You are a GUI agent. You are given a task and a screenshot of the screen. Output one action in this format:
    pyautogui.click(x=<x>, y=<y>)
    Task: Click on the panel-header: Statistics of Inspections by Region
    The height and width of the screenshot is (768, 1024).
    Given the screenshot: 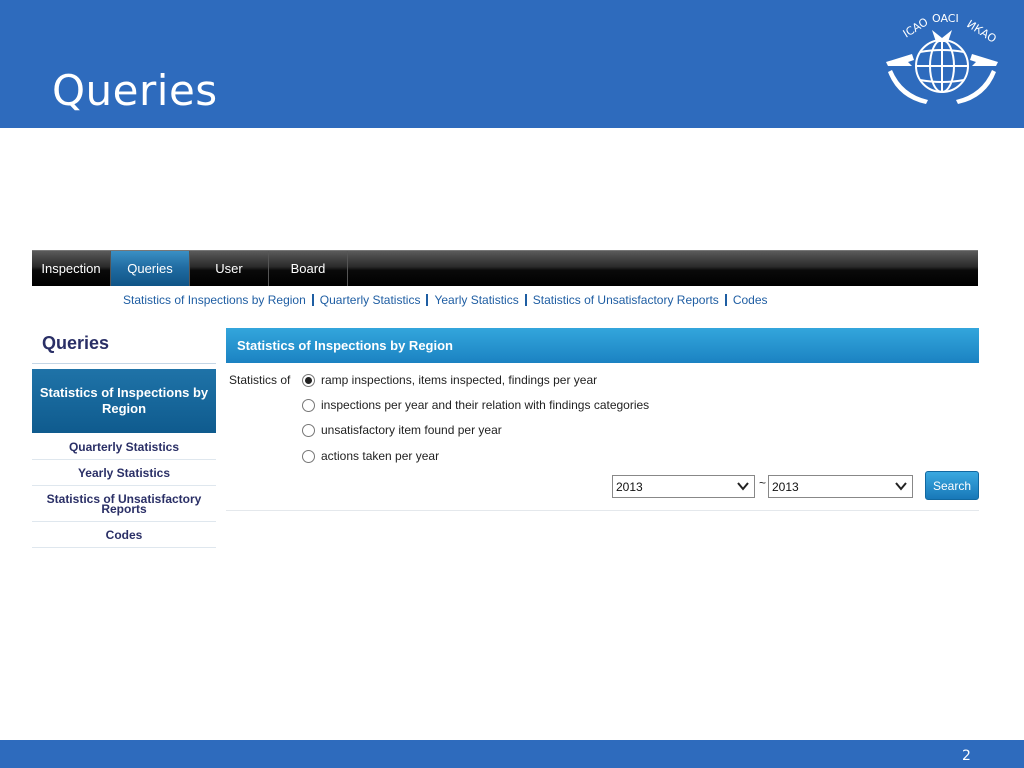 What is the action you would take?
    pyautogui.click(x=602, y=345)
    